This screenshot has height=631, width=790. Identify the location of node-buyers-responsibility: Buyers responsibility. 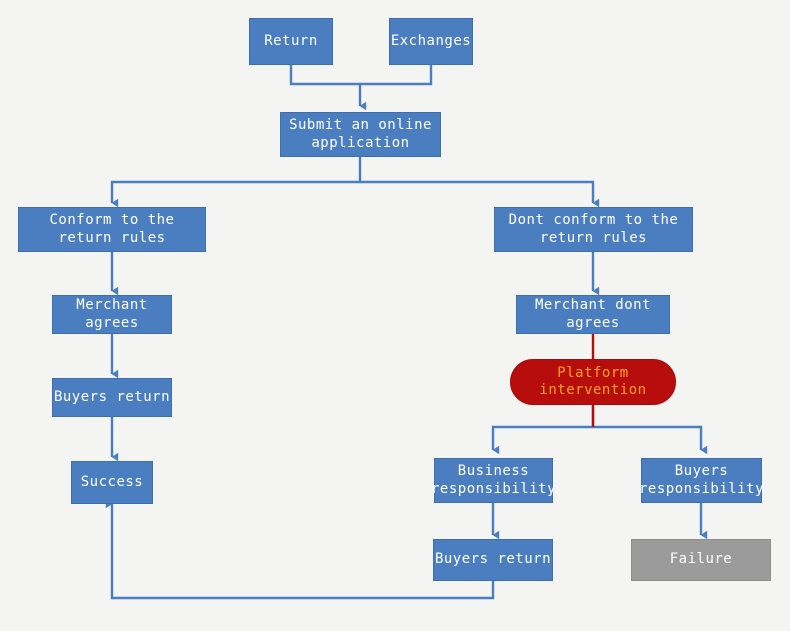
(702, 480).